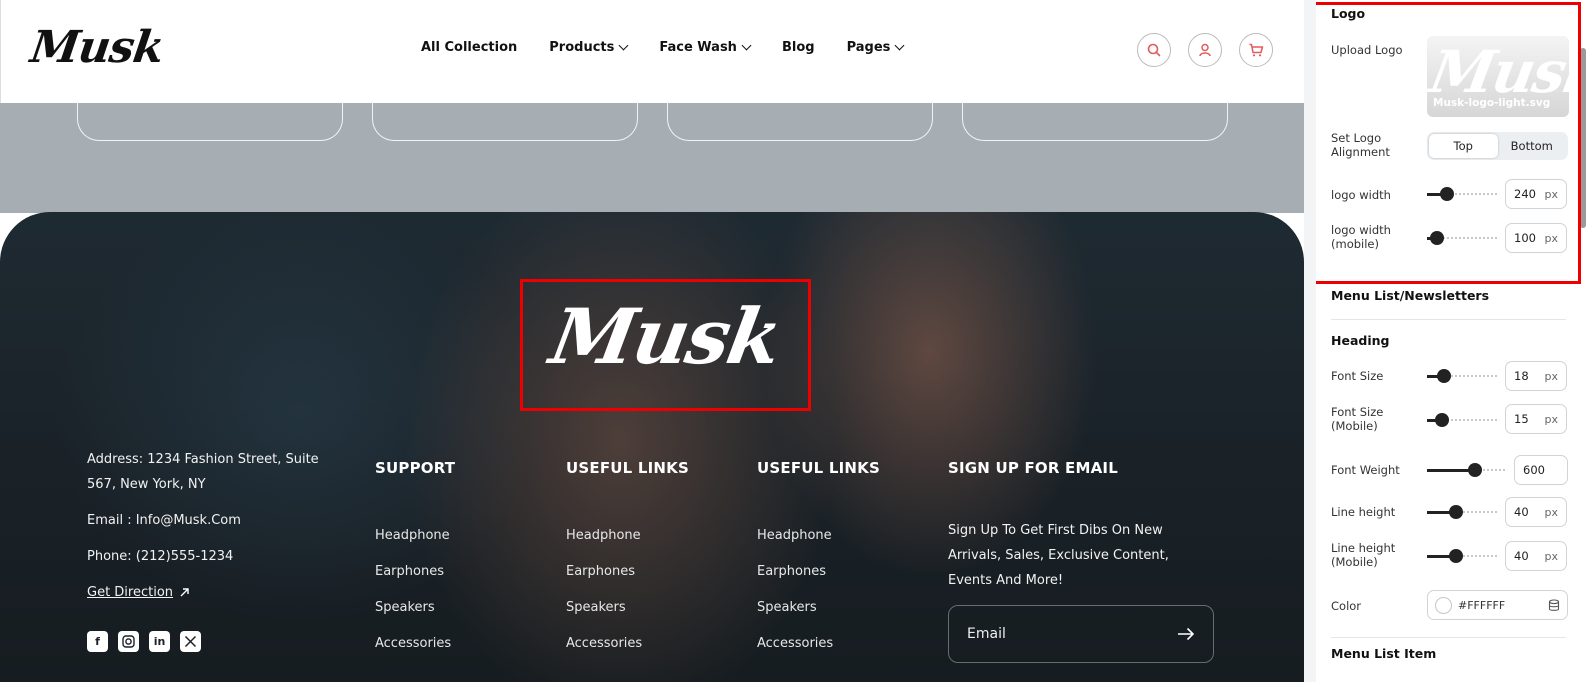 This screenshot has width=1589, height=682. I want to click on line-height-slider, so click(1463, 512).